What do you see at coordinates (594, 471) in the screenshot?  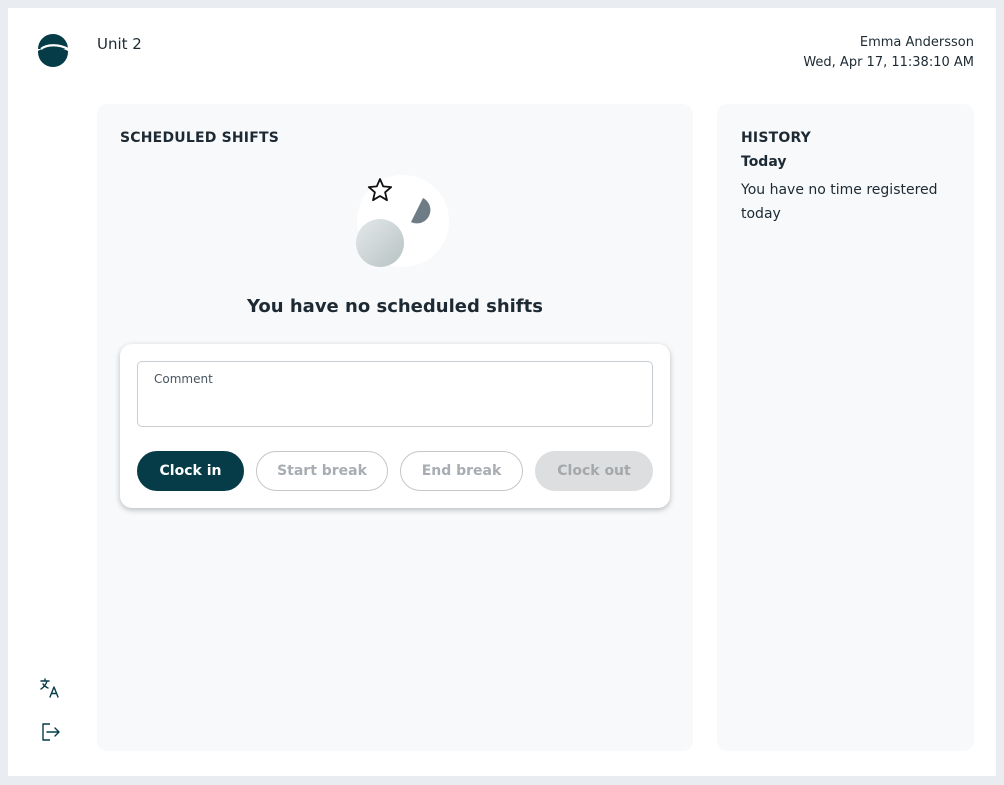 I see `clock-out-button: Clock out` at bounding box center [594, 471].